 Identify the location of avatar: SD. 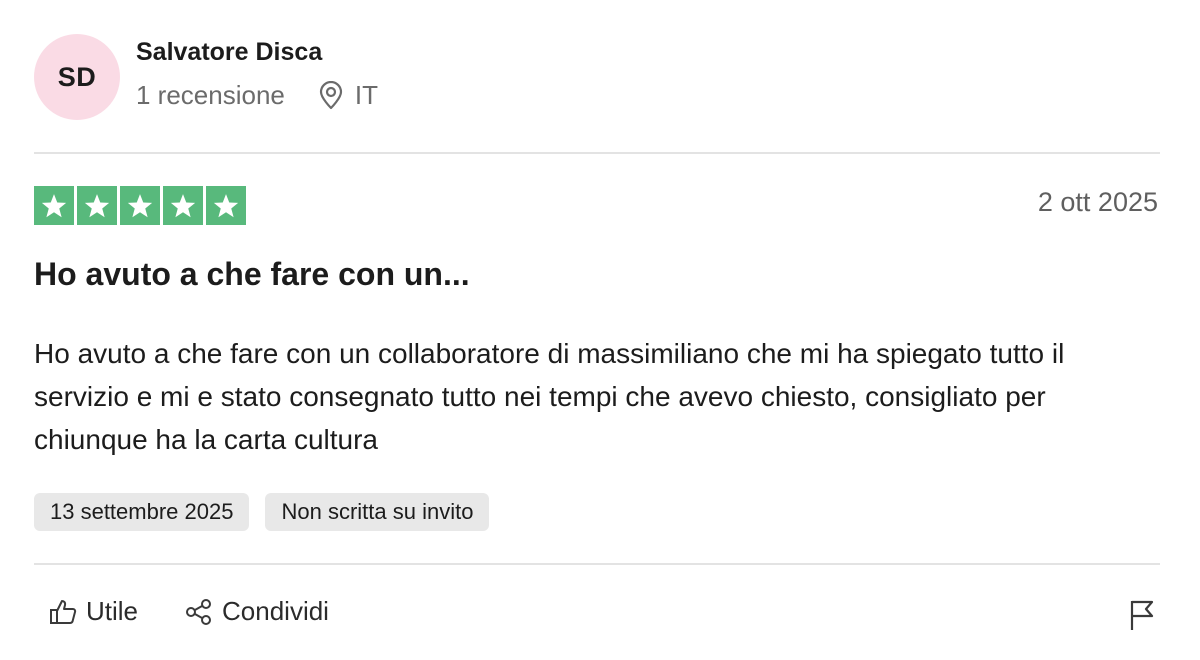
(77, 77).